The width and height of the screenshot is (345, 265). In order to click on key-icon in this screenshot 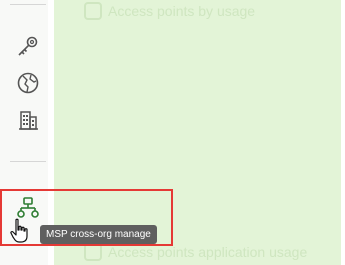, I will do `click(28, 46)`.